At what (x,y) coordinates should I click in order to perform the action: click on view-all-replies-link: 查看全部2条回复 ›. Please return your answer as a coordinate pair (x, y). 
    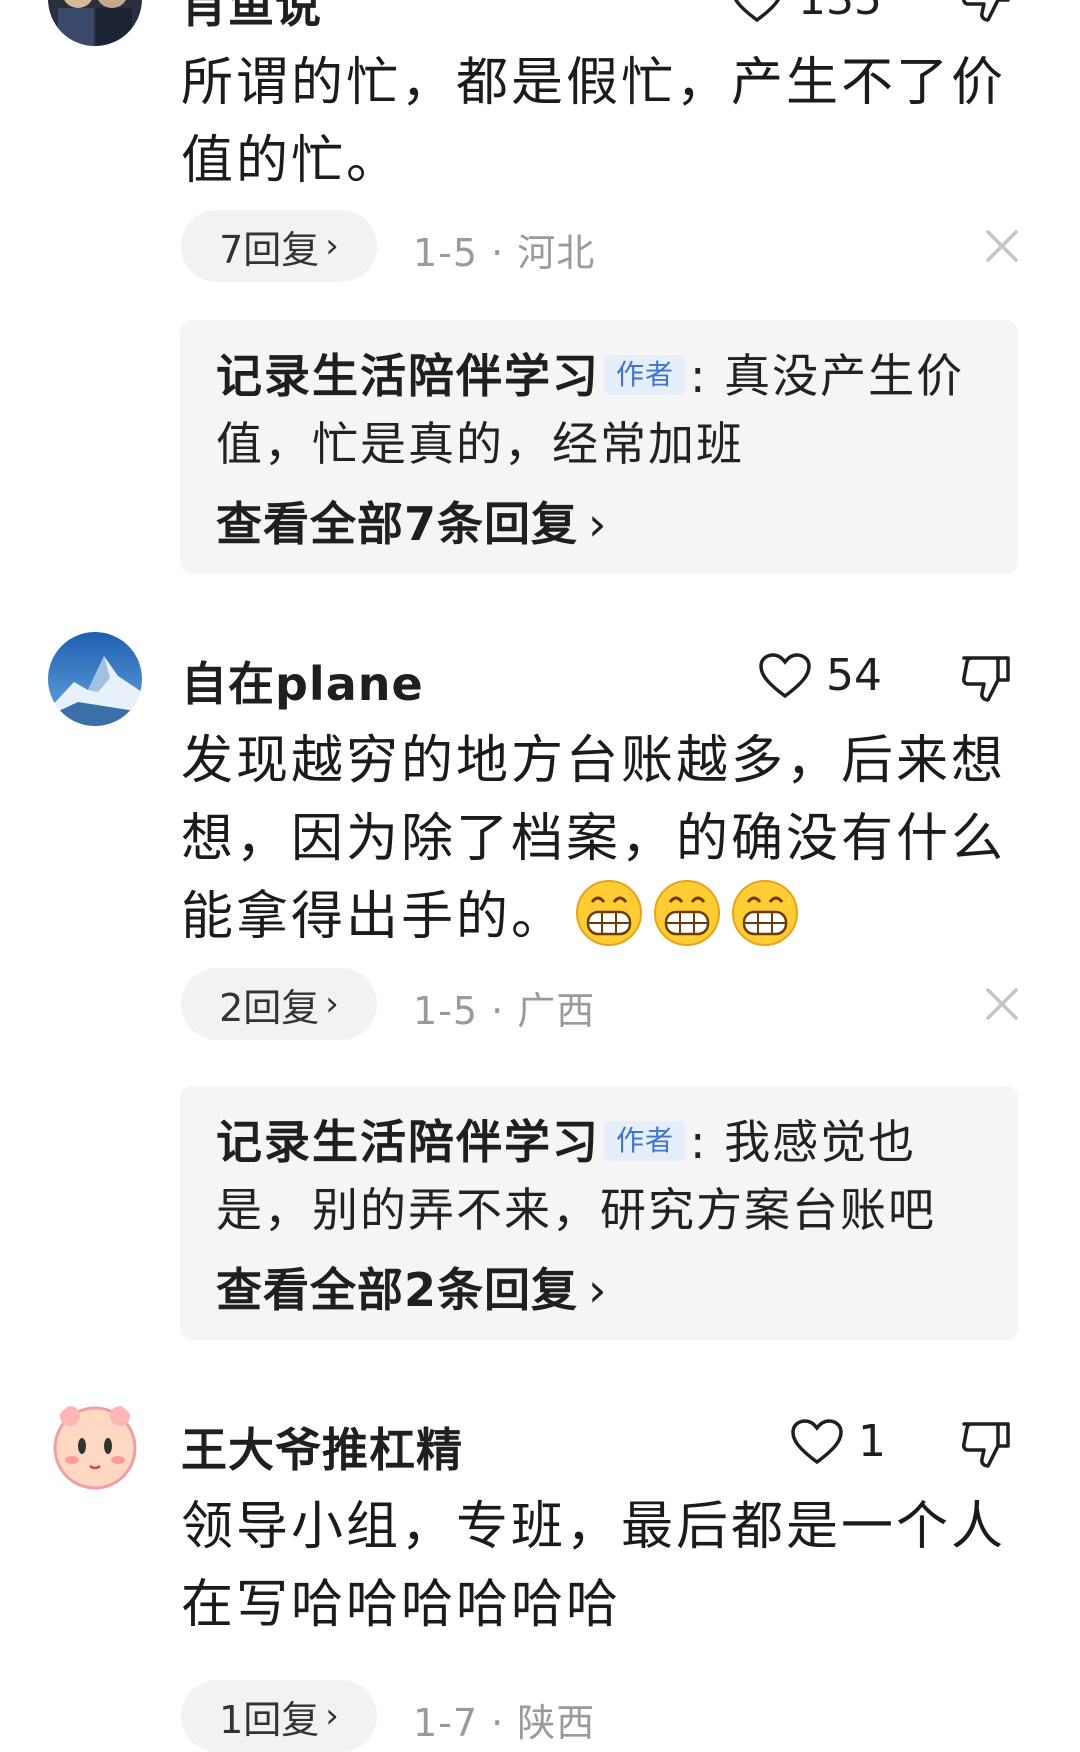
    Looking at the image, I should click on (411, 1287).